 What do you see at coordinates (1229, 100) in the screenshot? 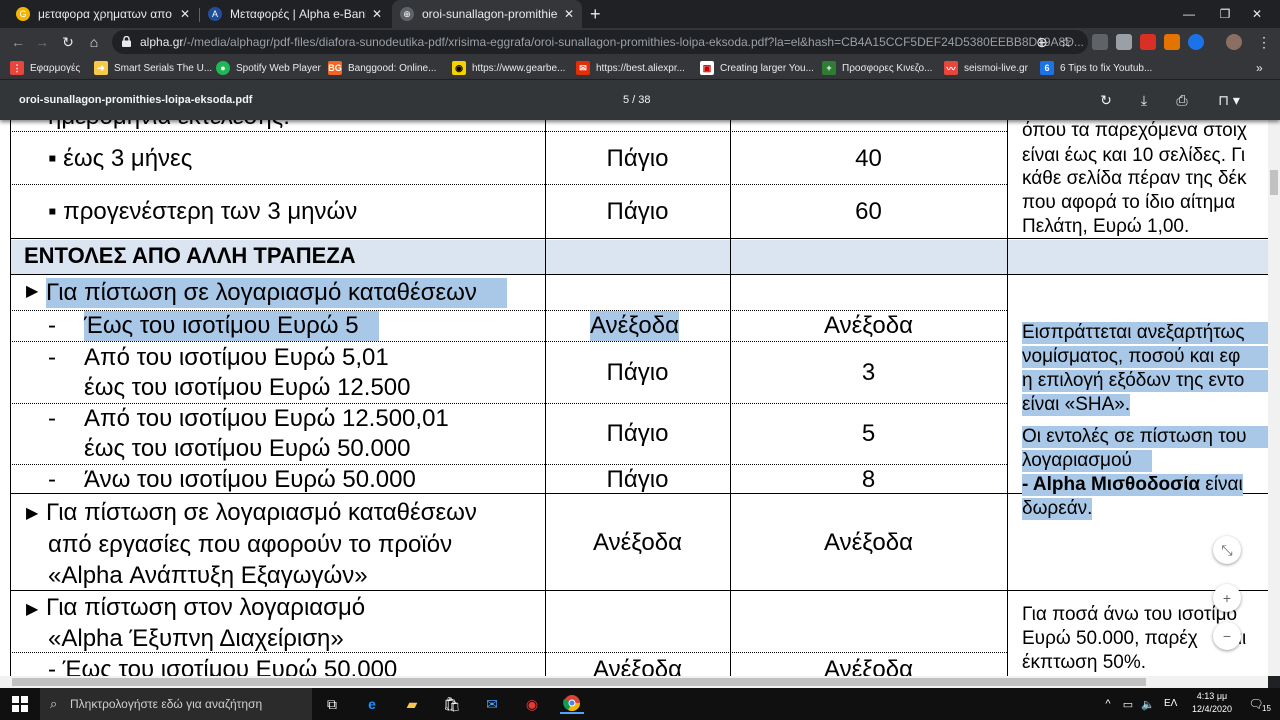
I see `bookmark-menu-icon: ⊓ ▾` at bounding box center [1229, 100].